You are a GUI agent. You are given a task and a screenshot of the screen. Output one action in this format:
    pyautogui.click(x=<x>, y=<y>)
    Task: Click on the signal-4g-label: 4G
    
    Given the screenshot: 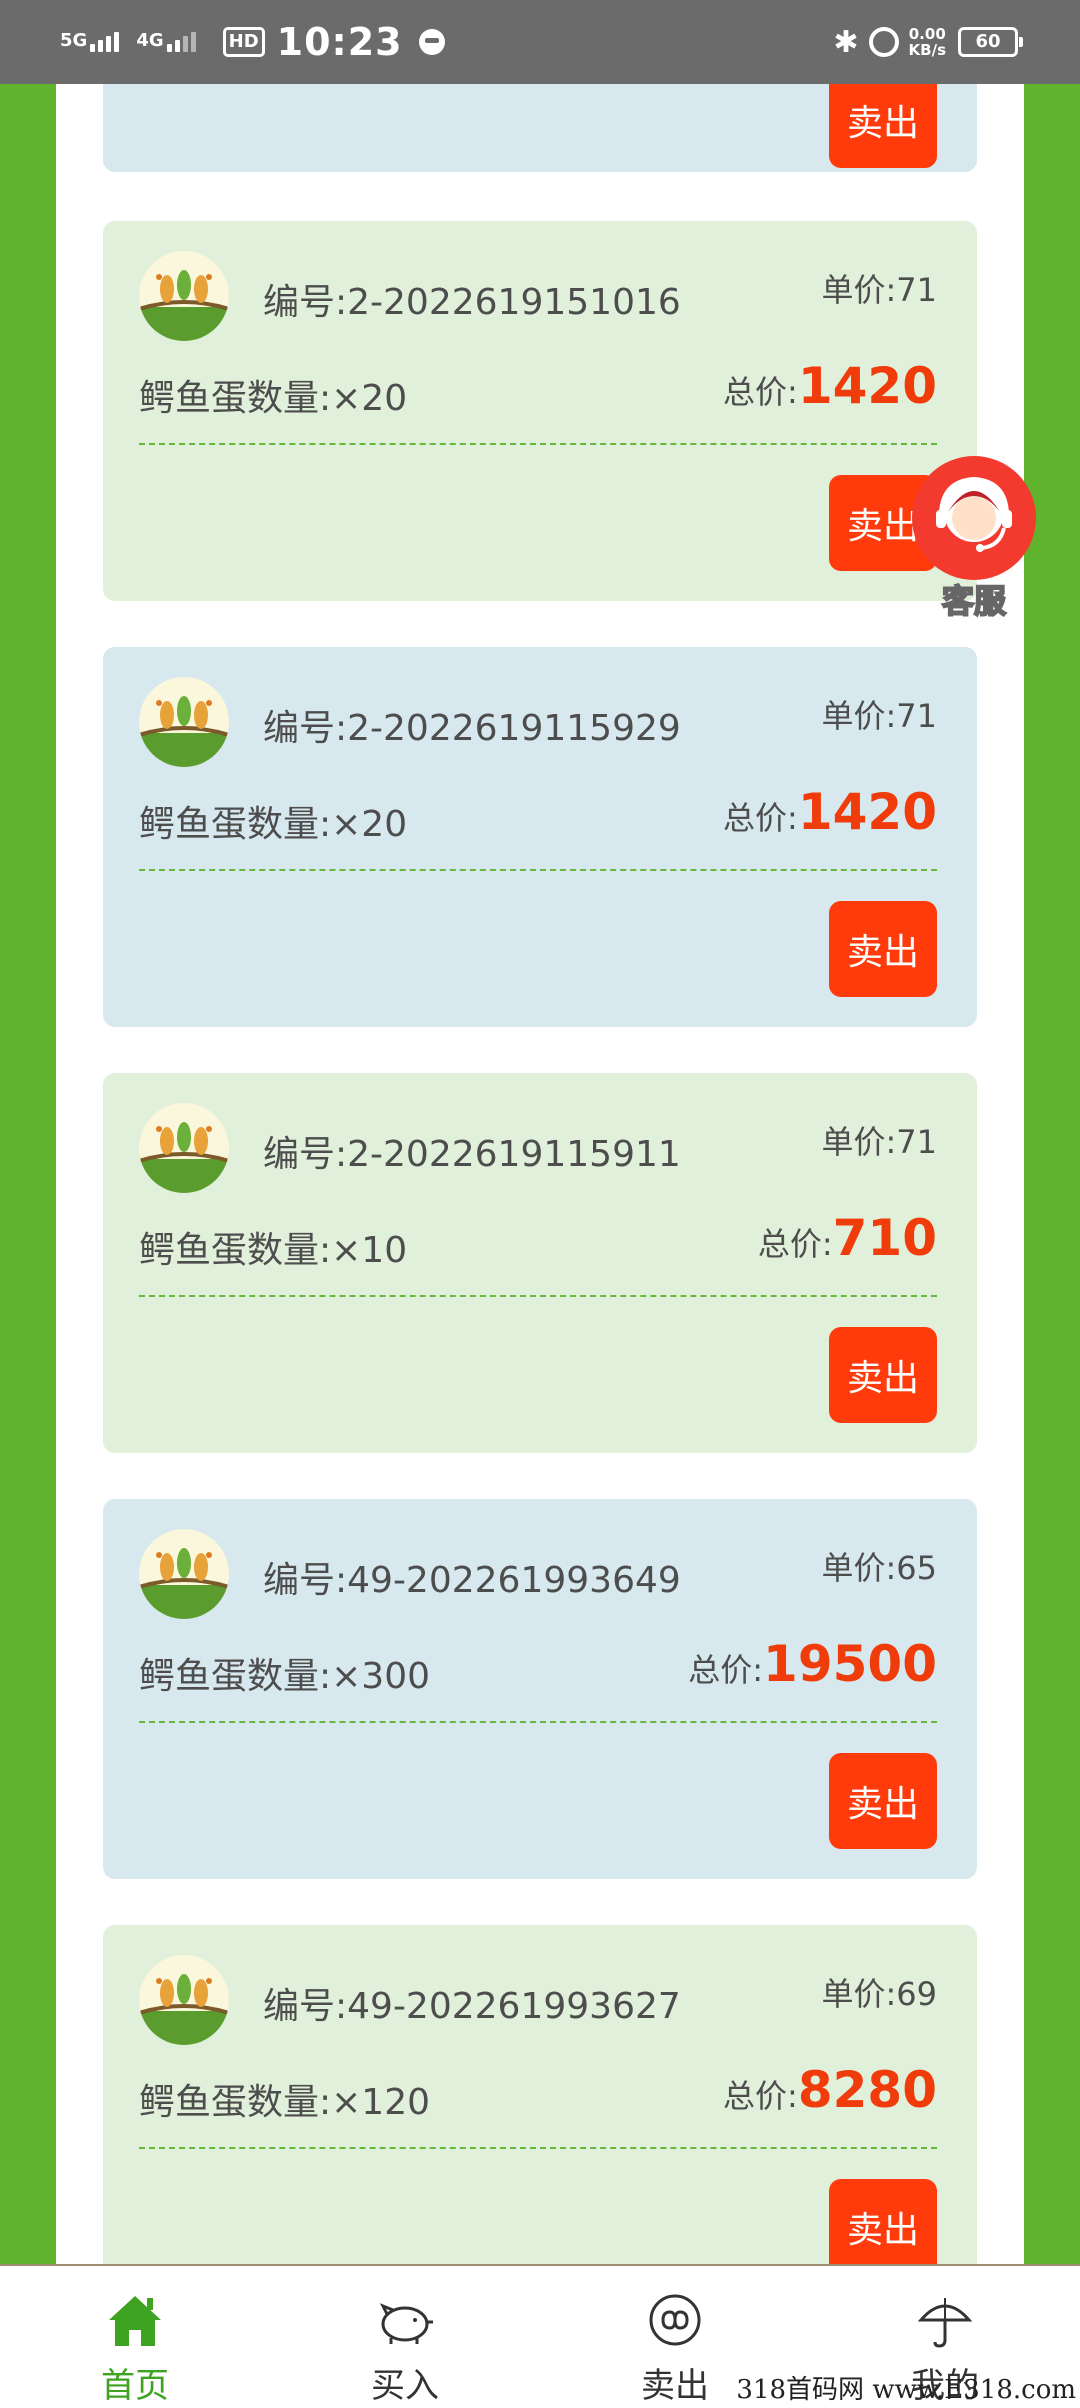 What is the action you would take?
    pyautogui.click(x=150, y=40)
    